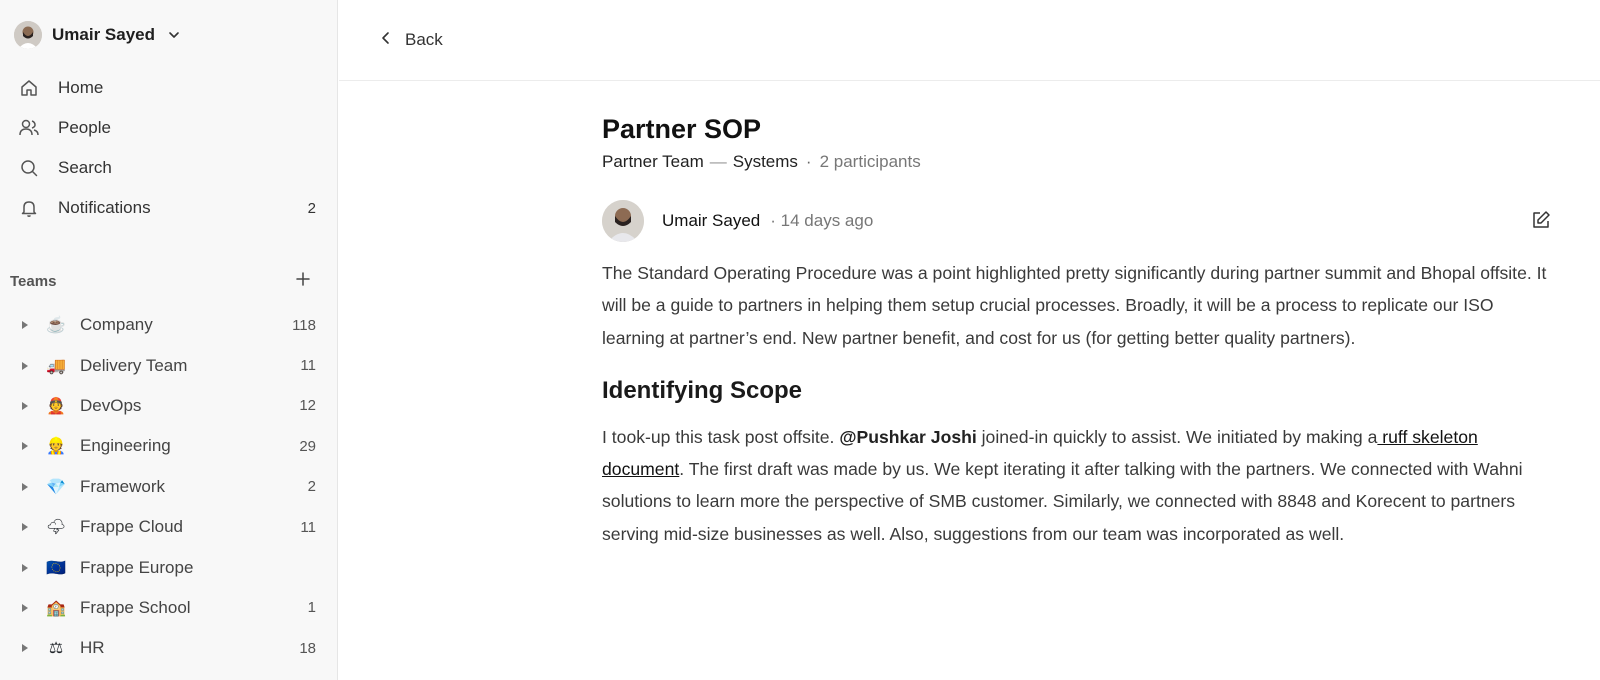 This screenshot has height=680, width=1600. Describe the element at coordinates (125, 446) in the screenshot. I see `team-name: Engineering` at that location.